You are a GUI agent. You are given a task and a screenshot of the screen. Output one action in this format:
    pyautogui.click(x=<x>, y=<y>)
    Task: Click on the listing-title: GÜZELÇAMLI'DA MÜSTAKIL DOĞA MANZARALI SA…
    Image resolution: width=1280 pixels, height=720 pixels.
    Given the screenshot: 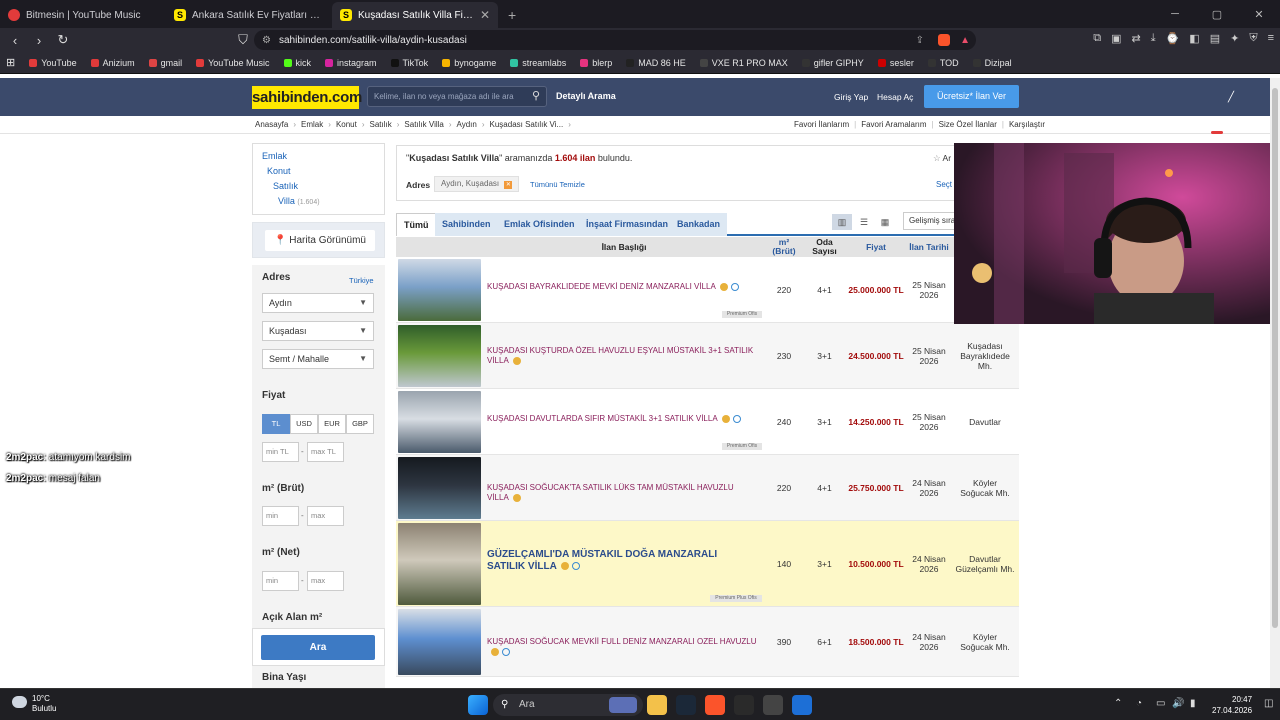 What is the action you would take?
    pyautogui.click(x=622, y=561)
    